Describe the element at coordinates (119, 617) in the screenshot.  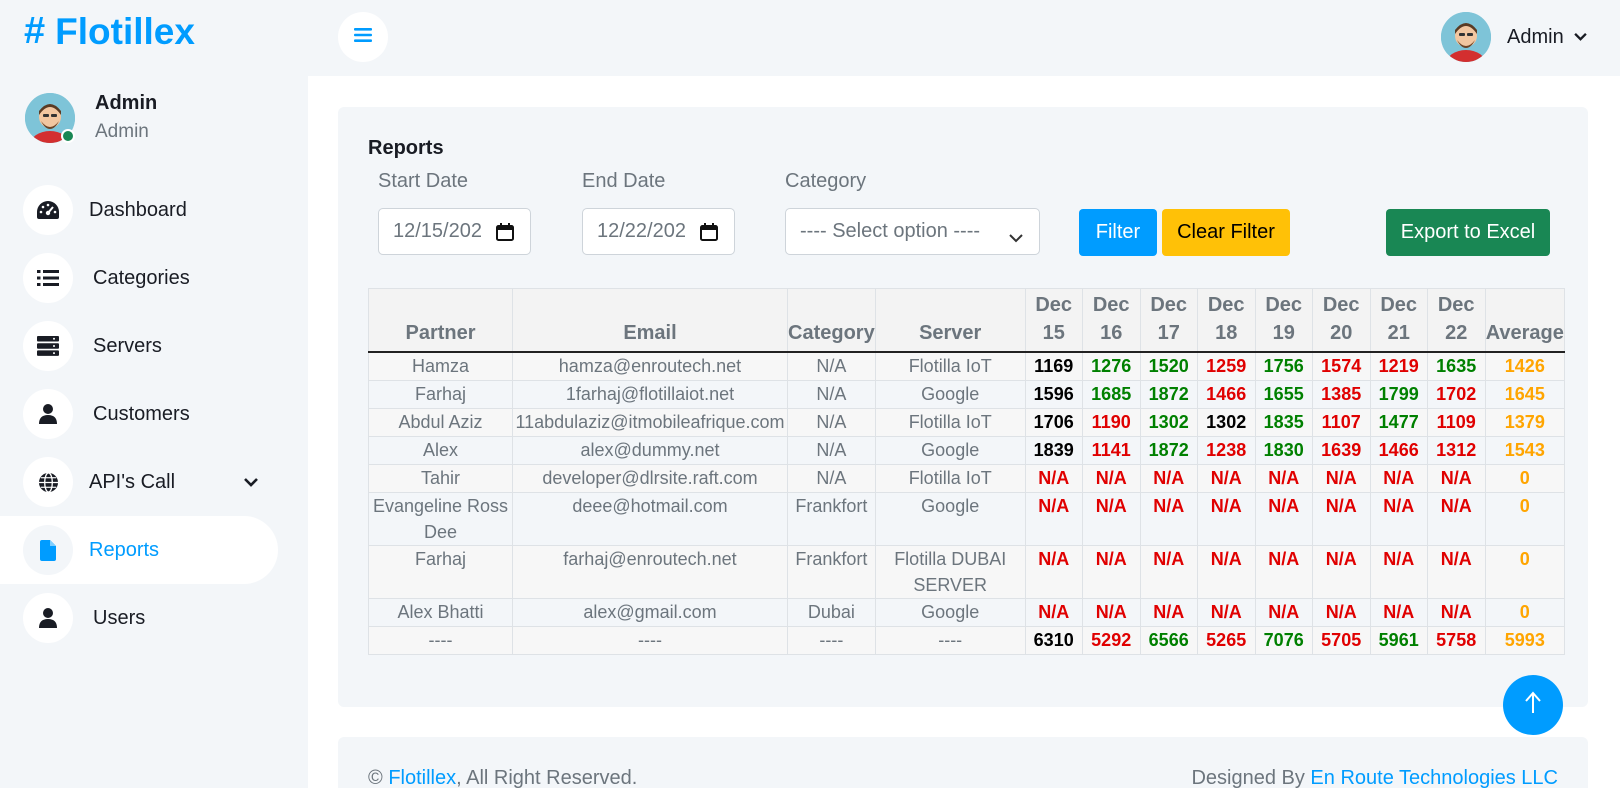
I see `sidebar-item-label: Users` at that location.